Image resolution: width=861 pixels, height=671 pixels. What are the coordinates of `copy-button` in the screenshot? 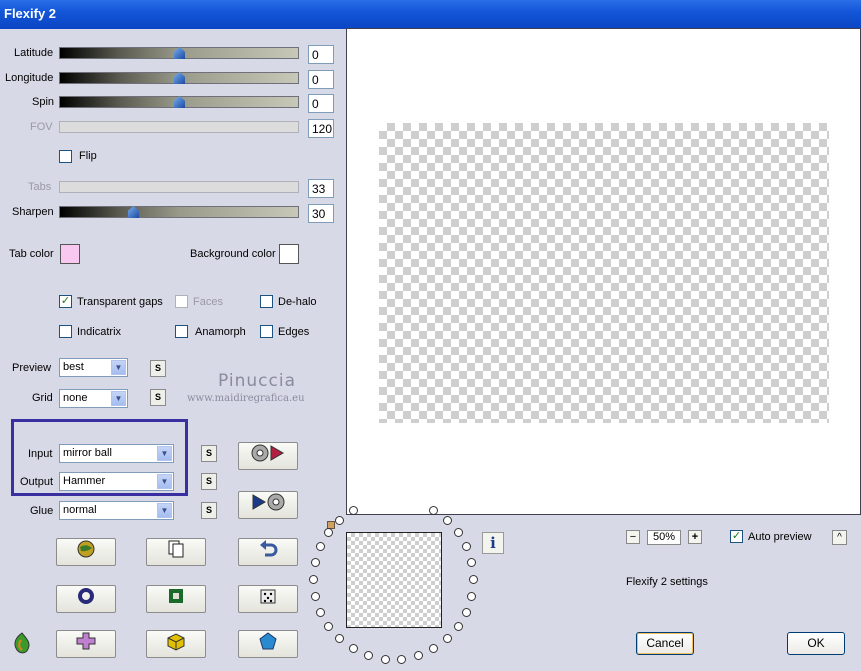 It's located at (176, 552).